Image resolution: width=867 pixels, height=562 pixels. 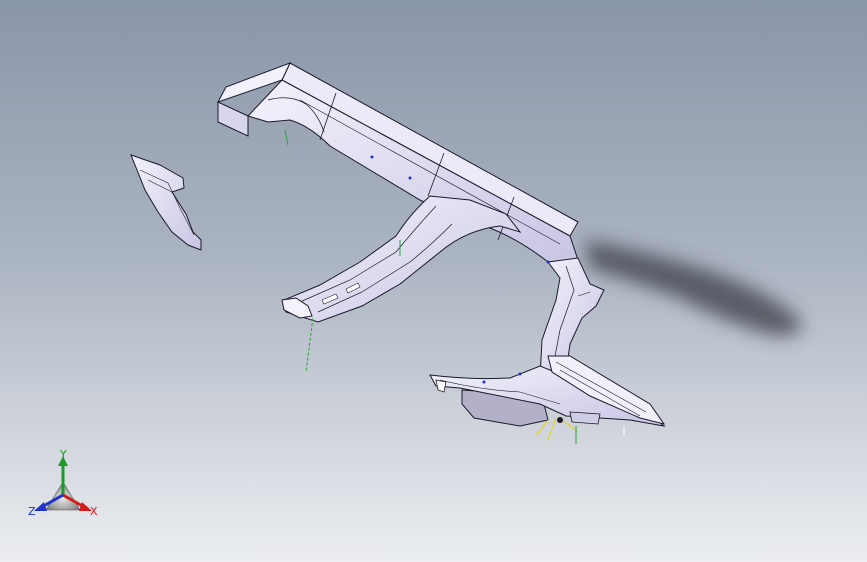 I want to click on triad-y-label: Y, so click(x=63, y=454).